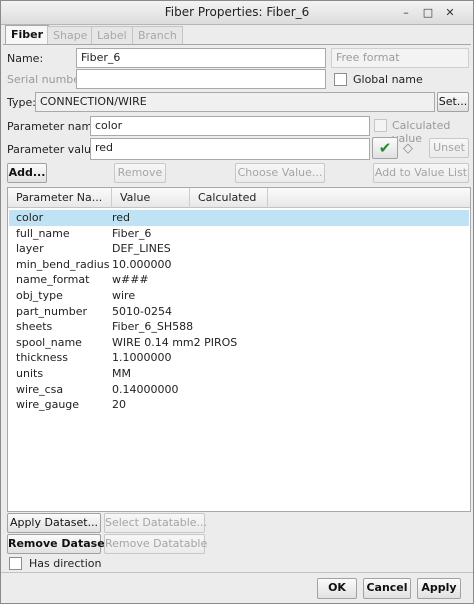 The image size is (474, 604). I want to click on eraser-icon: ◇, so click(408, 148).